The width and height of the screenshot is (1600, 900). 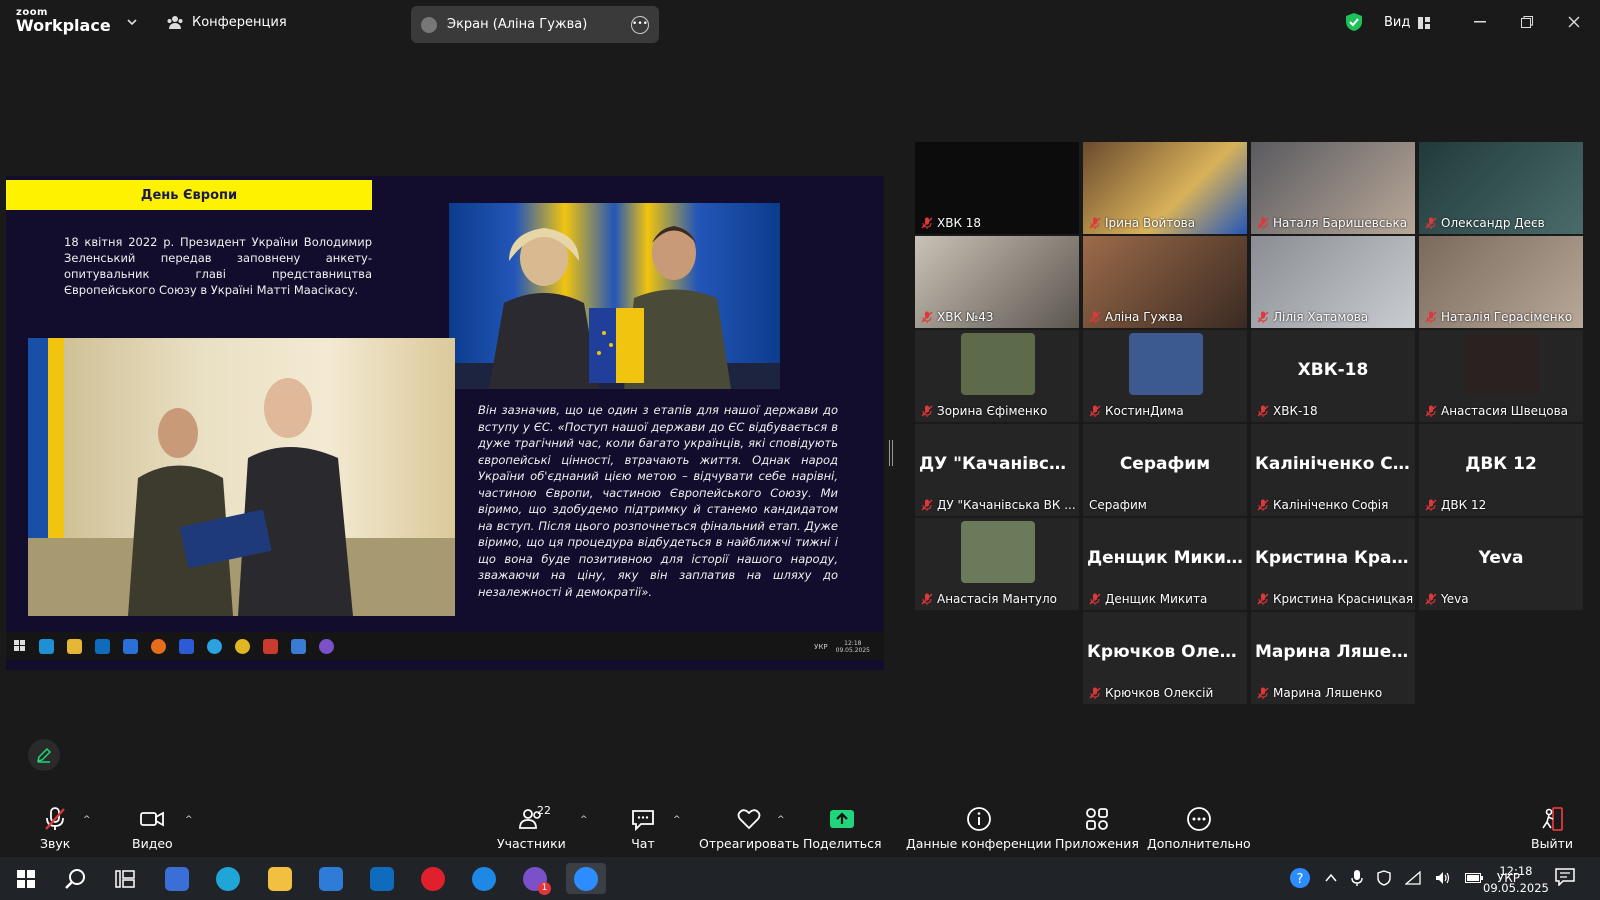 What do you see at coordinates (1412, 878) in the screenshot?
I see `wifi-icon` at bounding box center [1412, 878].